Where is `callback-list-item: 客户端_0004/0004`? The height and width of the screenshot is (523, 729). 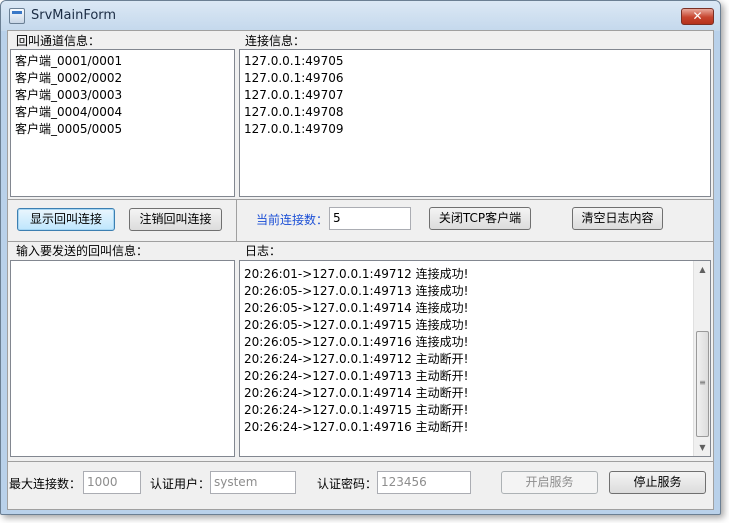 callback-list-item: 客户端_0004/0004 is located at coordinates (122, 112).